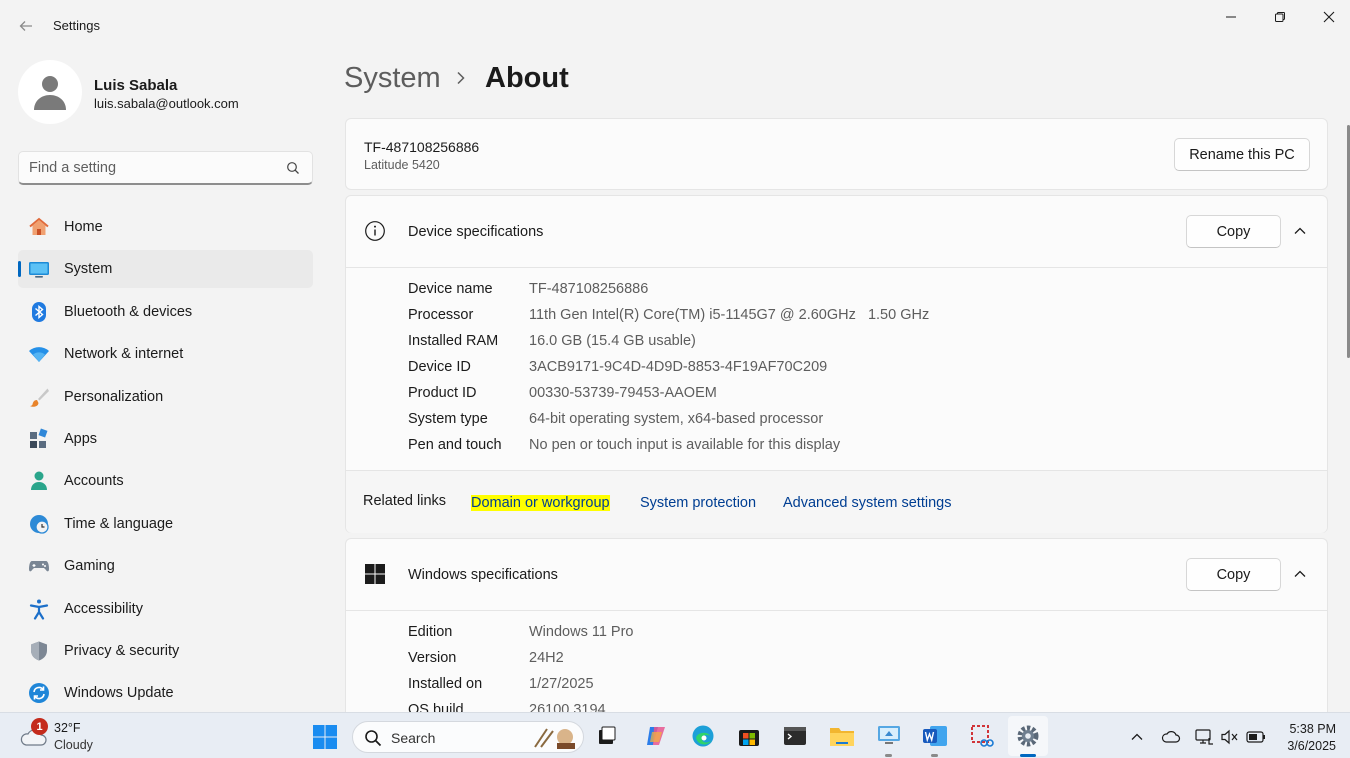 The height and width of the screenshot is (758, 1350). Describe the element at coordinates (430, 632) in the screenshot. I see `spec-key: Edition` at that location.